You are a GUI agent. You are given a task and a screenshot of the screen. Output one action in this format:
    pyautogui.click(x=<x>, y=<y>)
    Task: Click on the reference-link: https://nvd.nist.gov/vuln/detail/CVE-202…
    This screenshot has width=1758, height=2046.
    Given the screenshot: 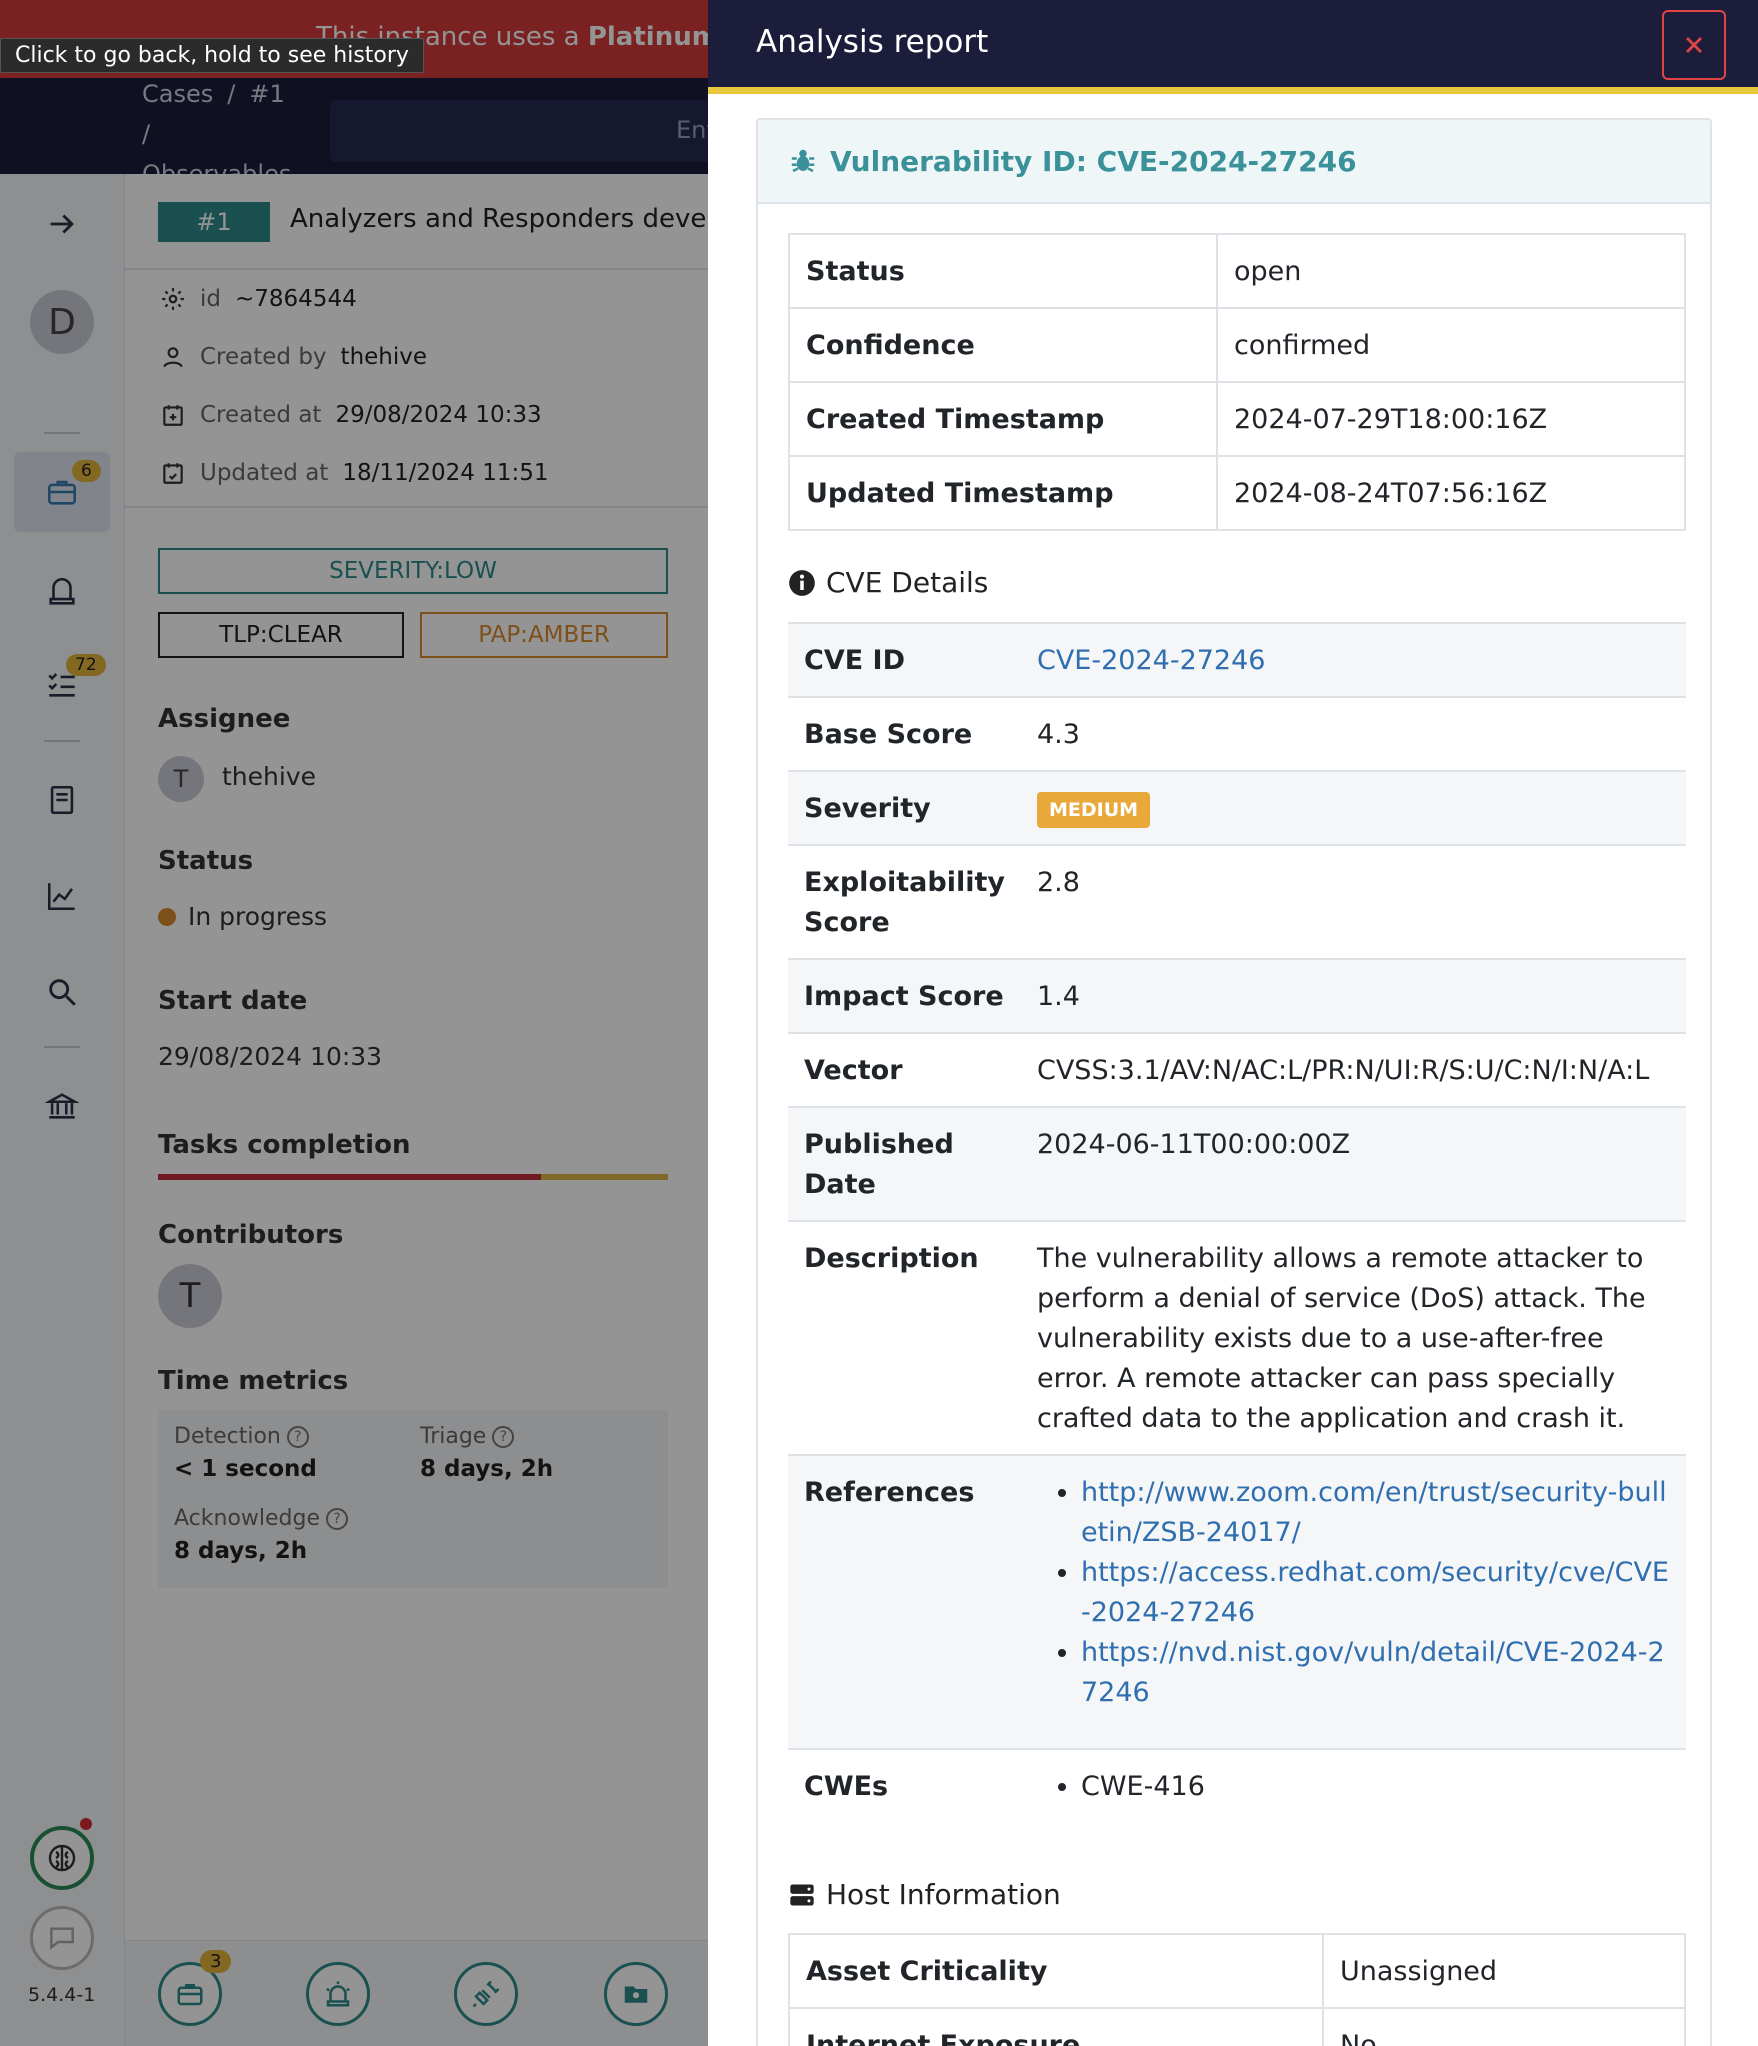 What is the action you would take?
    pyautogui.click(x=1373, y=1672)
    